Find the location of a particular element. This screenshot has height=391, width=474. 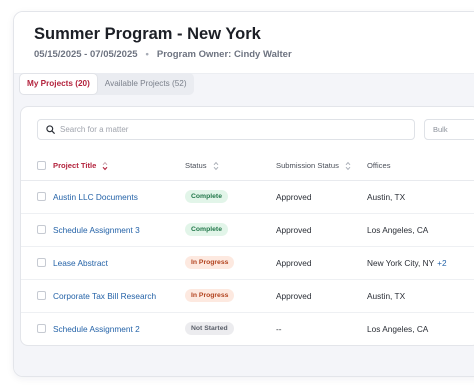

search-icon is located at coordinates (50, 129).